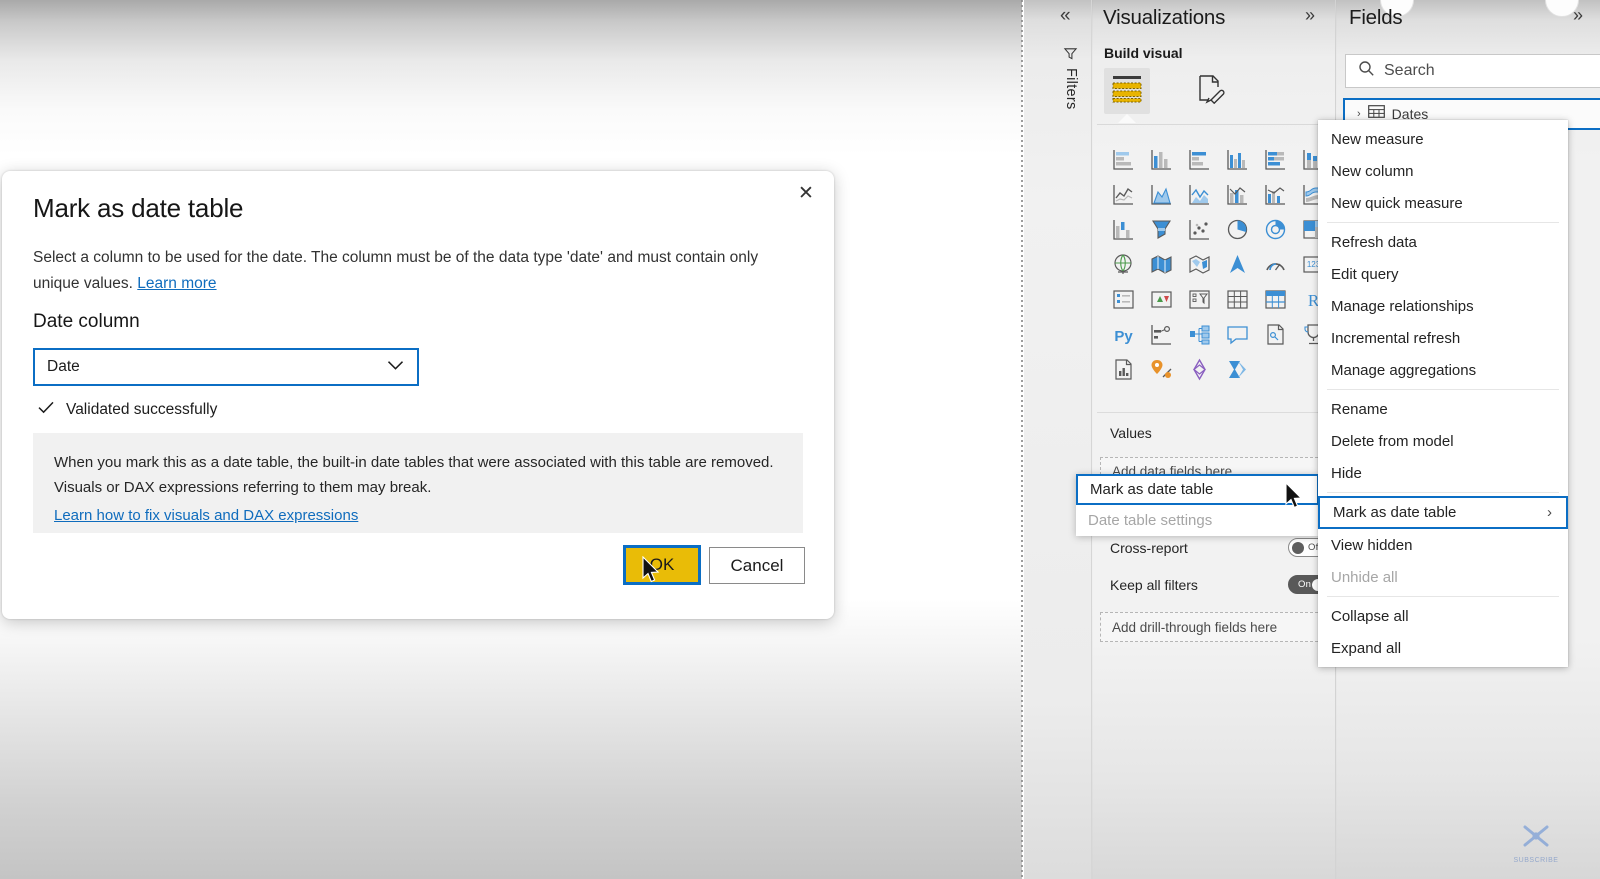 Image resolution: width=1600 pixels, height=879 pixels. I want to click on context-menu-item: Refresh data, so click(1443, 242).